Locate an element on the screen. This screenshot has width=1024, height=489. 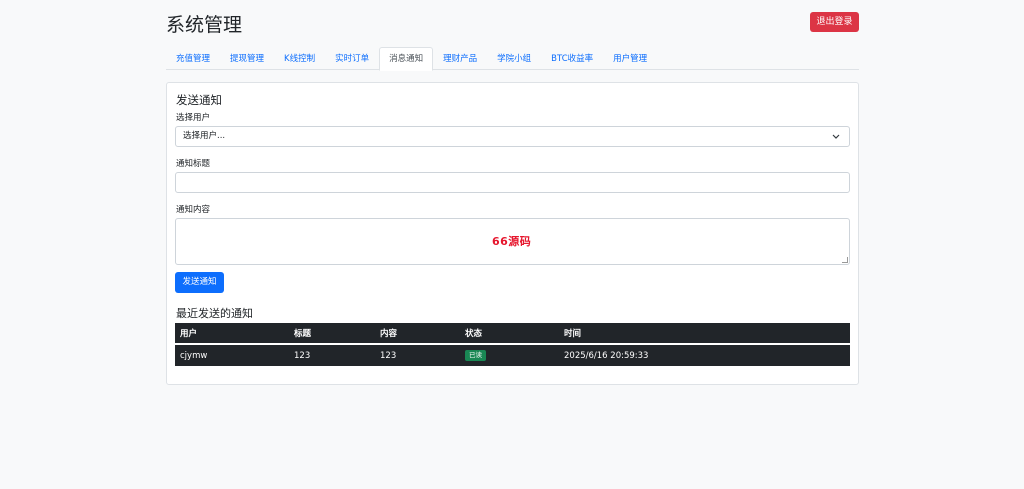
tab-kline: K线控制 is located at coordinates (299, 58).